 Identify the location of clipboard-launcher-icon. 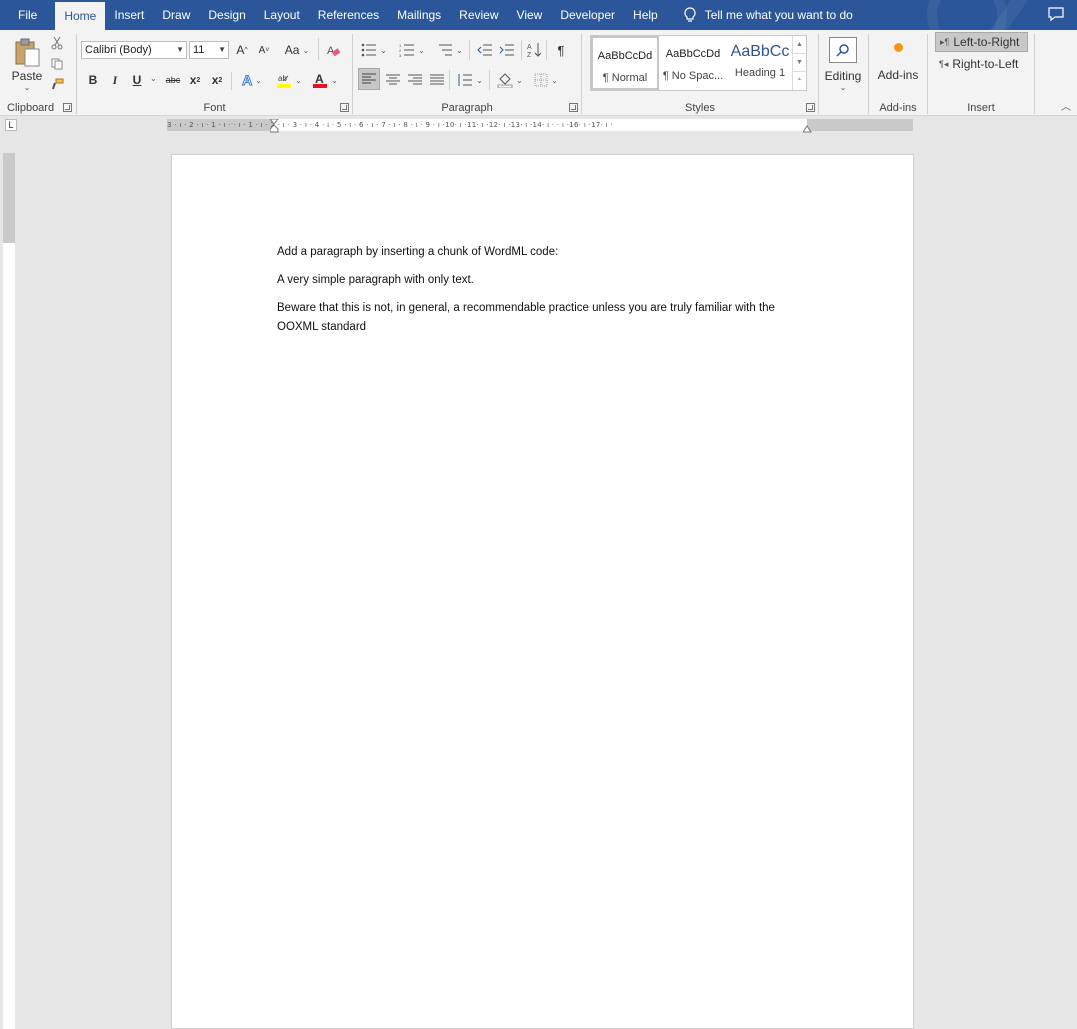
(67, 107).